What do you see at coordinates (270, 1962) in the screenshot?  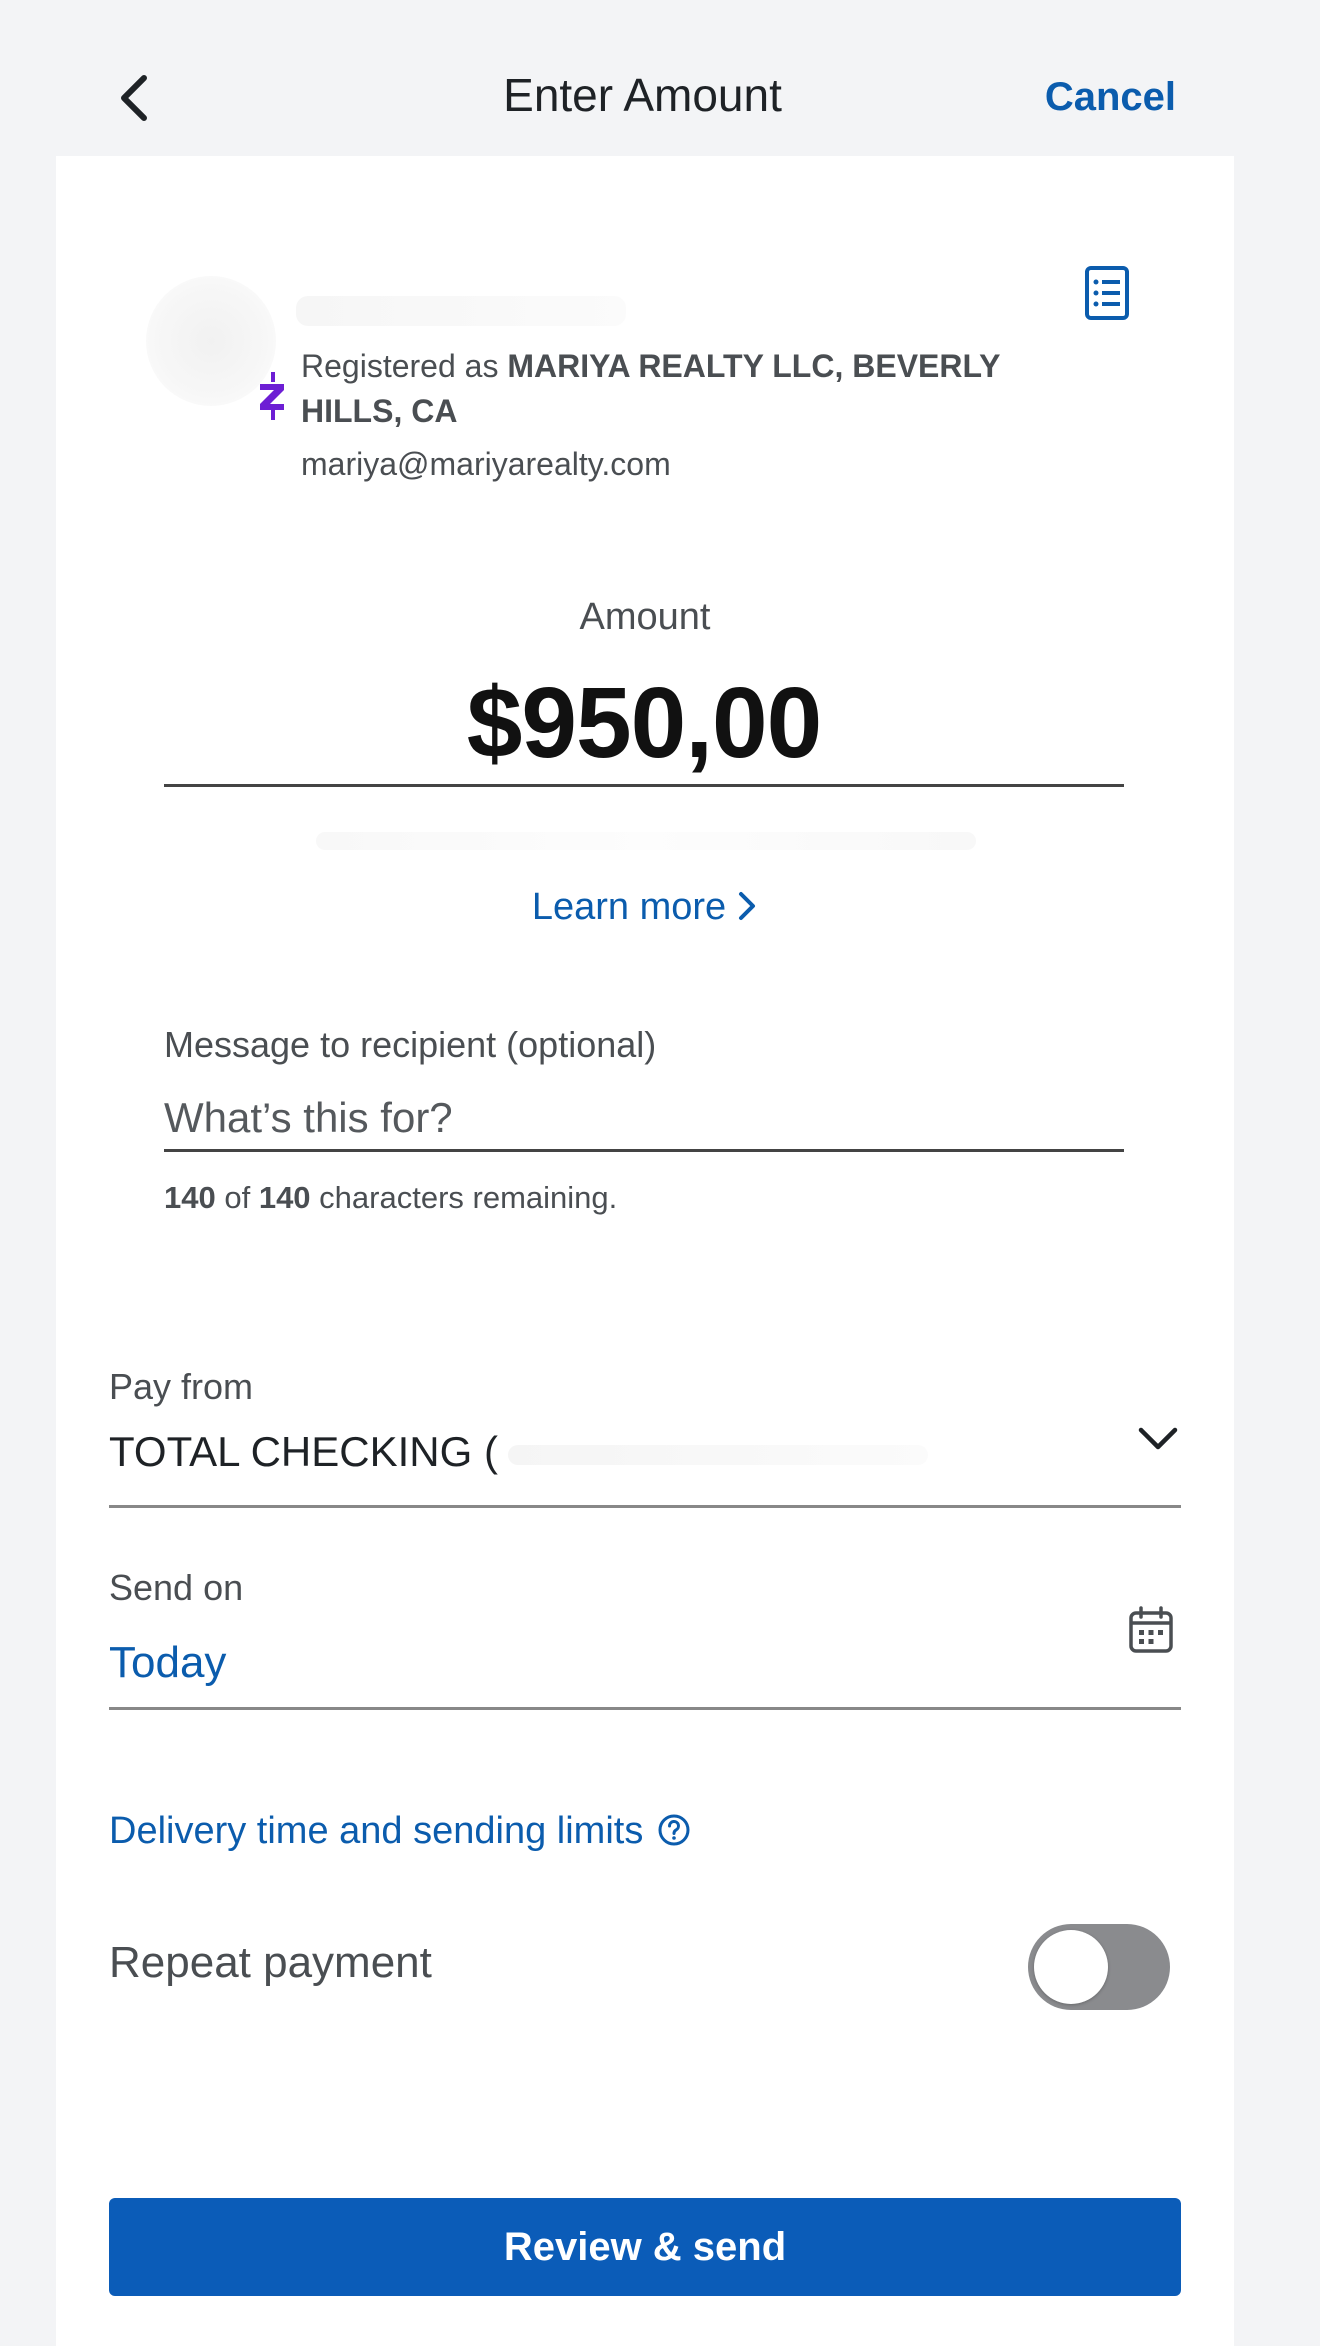 I see `repeat-payment-label: Repeat payment` at bounding box center [270, 1962].